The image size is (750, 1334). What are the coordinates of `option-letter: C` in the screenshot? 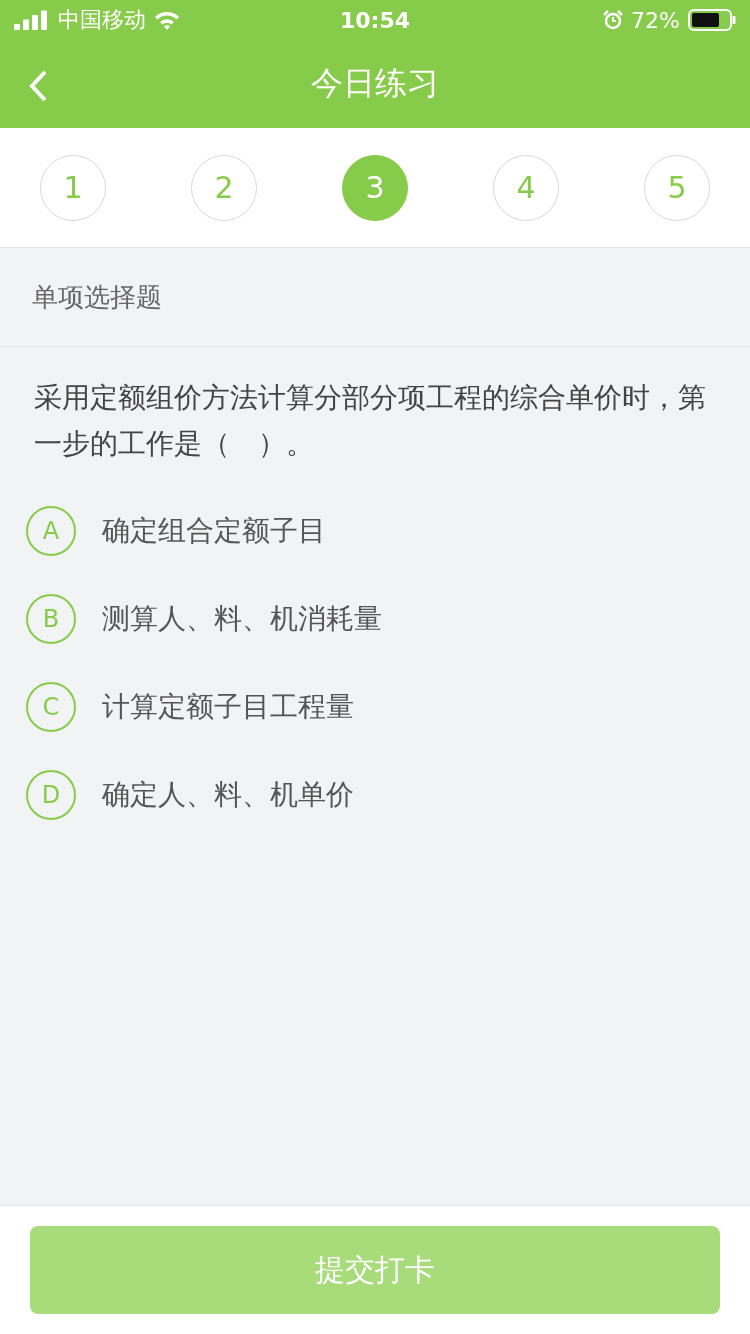 It's located at (51, 707).